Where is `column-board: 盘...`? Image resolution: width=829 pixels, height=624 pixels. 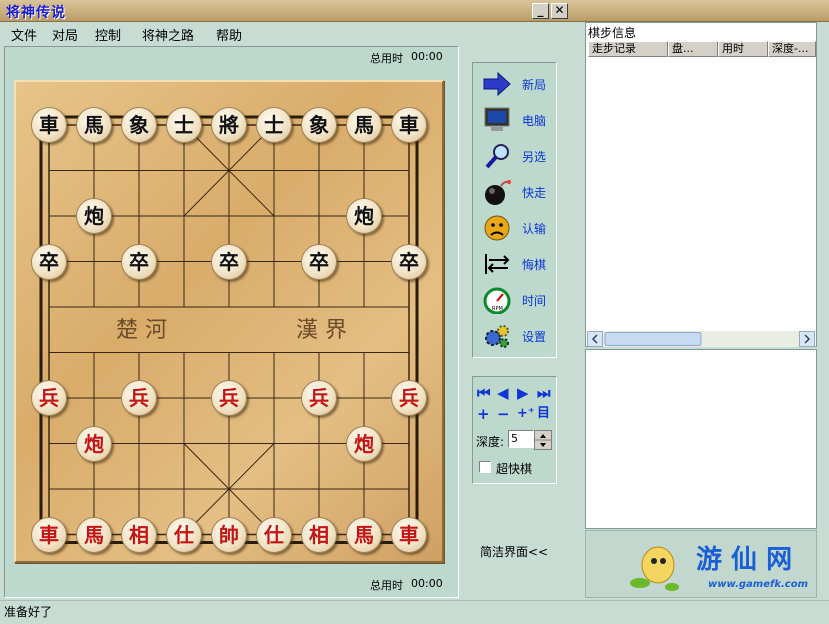
column-board: 盘... is located at coordinates (693, 49).